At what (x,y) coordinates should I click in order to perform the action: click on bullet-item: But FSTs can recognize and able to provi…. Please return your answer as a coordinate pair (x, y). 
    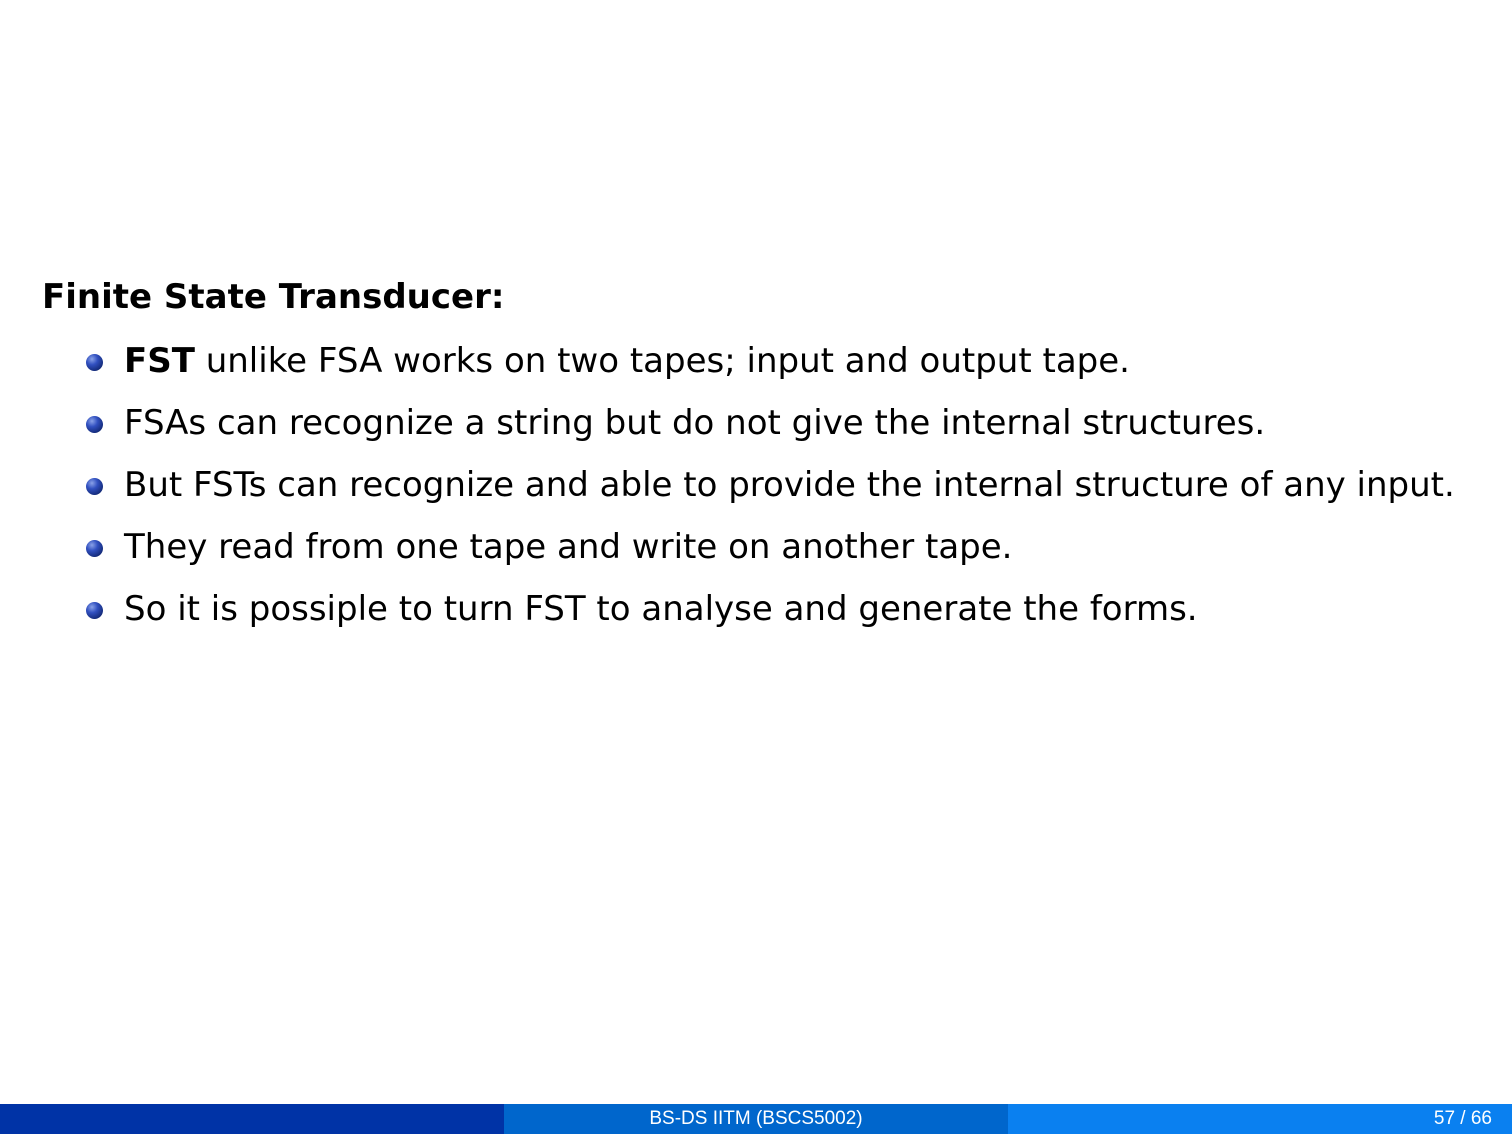
    Looking at the image, I should click on (752, 485).